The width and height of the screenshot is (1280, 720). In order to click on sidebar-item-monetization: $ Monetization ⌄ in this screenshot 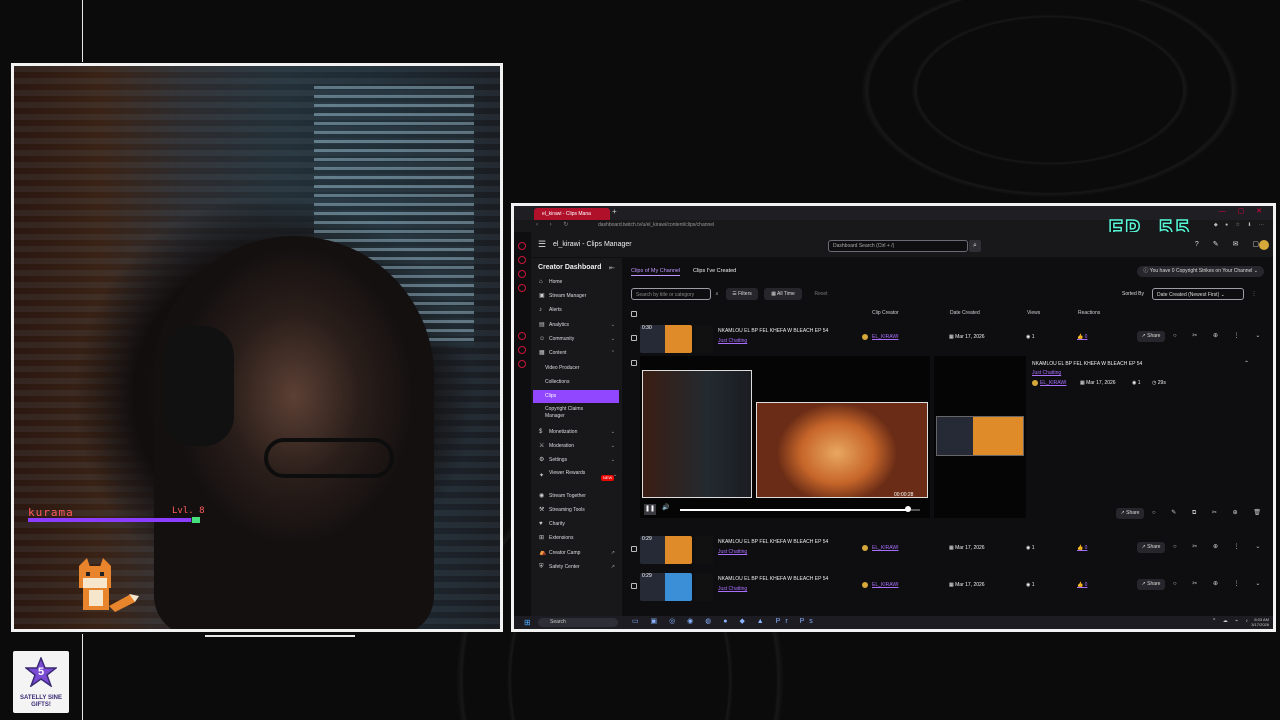, I will do `click(576, 432)`.